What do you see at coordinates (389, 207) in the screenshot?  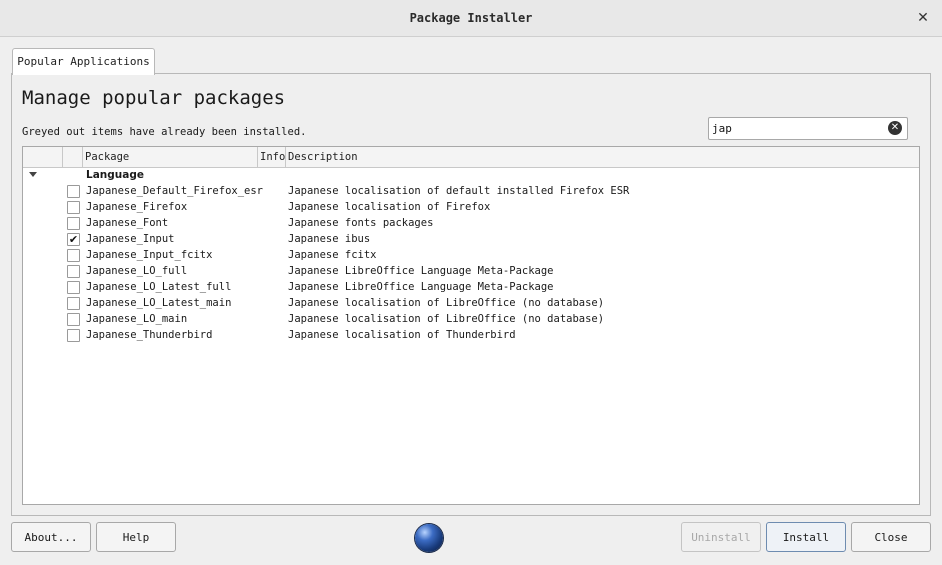 I see `package-description: Japanese localisation of Firefox` at bounding box center [389, 207].